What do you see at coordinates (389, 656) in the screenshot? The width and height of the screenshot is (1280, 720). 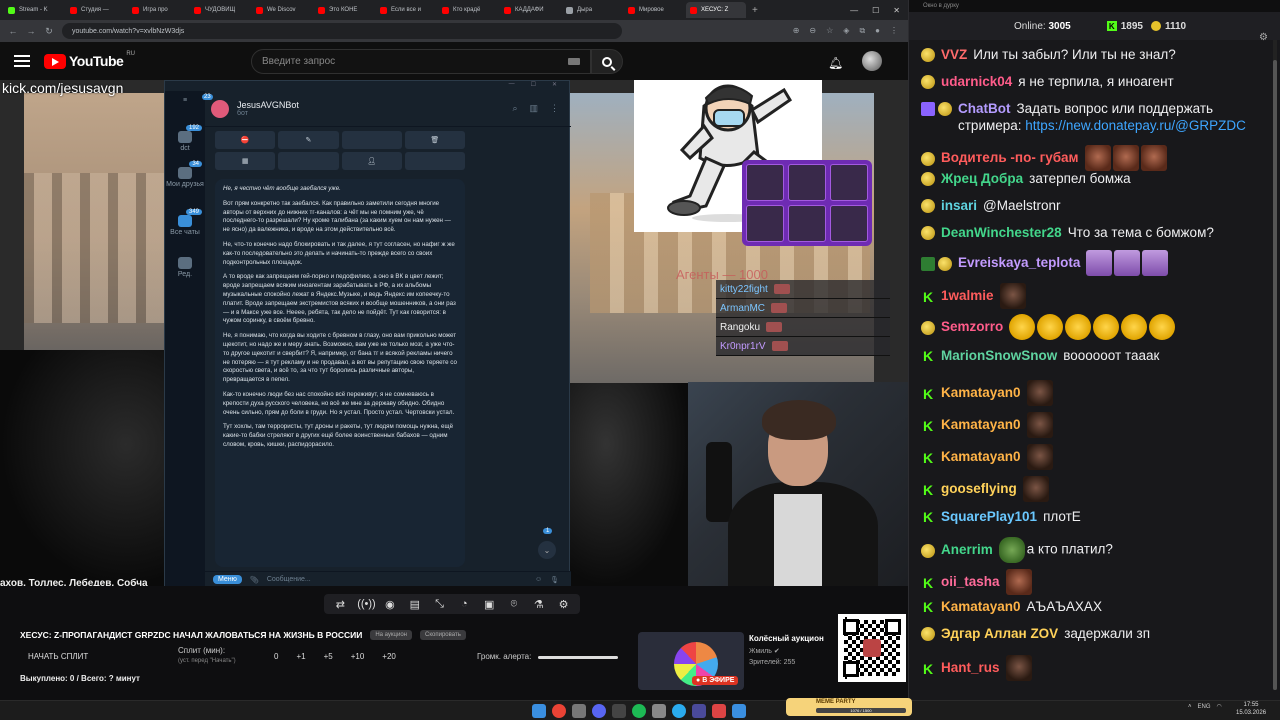 I see `split-step-button: +20` at bounding box center [389, 656].